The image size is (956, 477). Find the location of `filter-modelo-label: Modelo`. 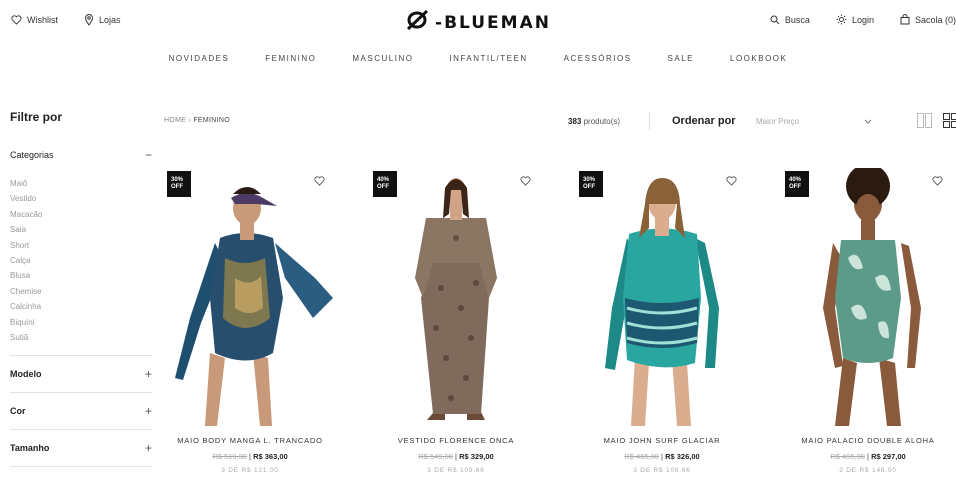

filter-modelo-label: Modelo is located at coordinates (26, 374).